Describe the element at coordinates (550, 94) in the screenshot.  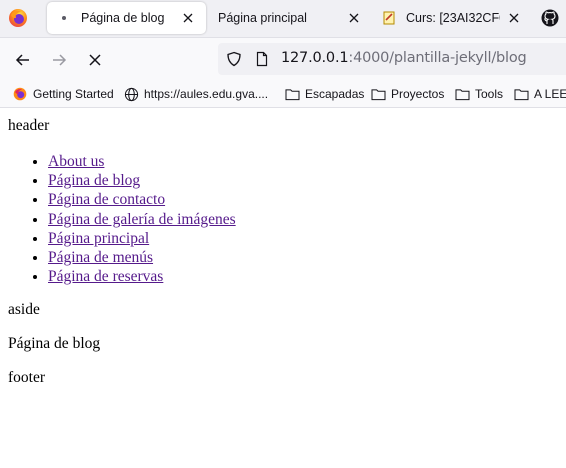
I see `bookmark-label: A LEER` at that location.